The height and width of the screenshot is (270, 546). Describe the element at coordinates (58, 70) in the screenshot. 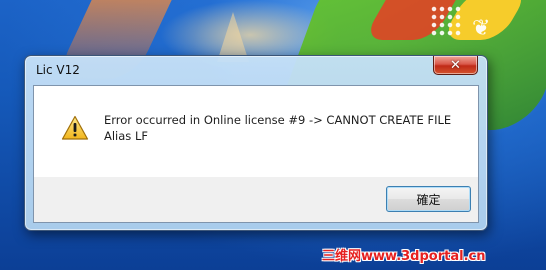

I see `dialog-title: Lic V12` at that location.